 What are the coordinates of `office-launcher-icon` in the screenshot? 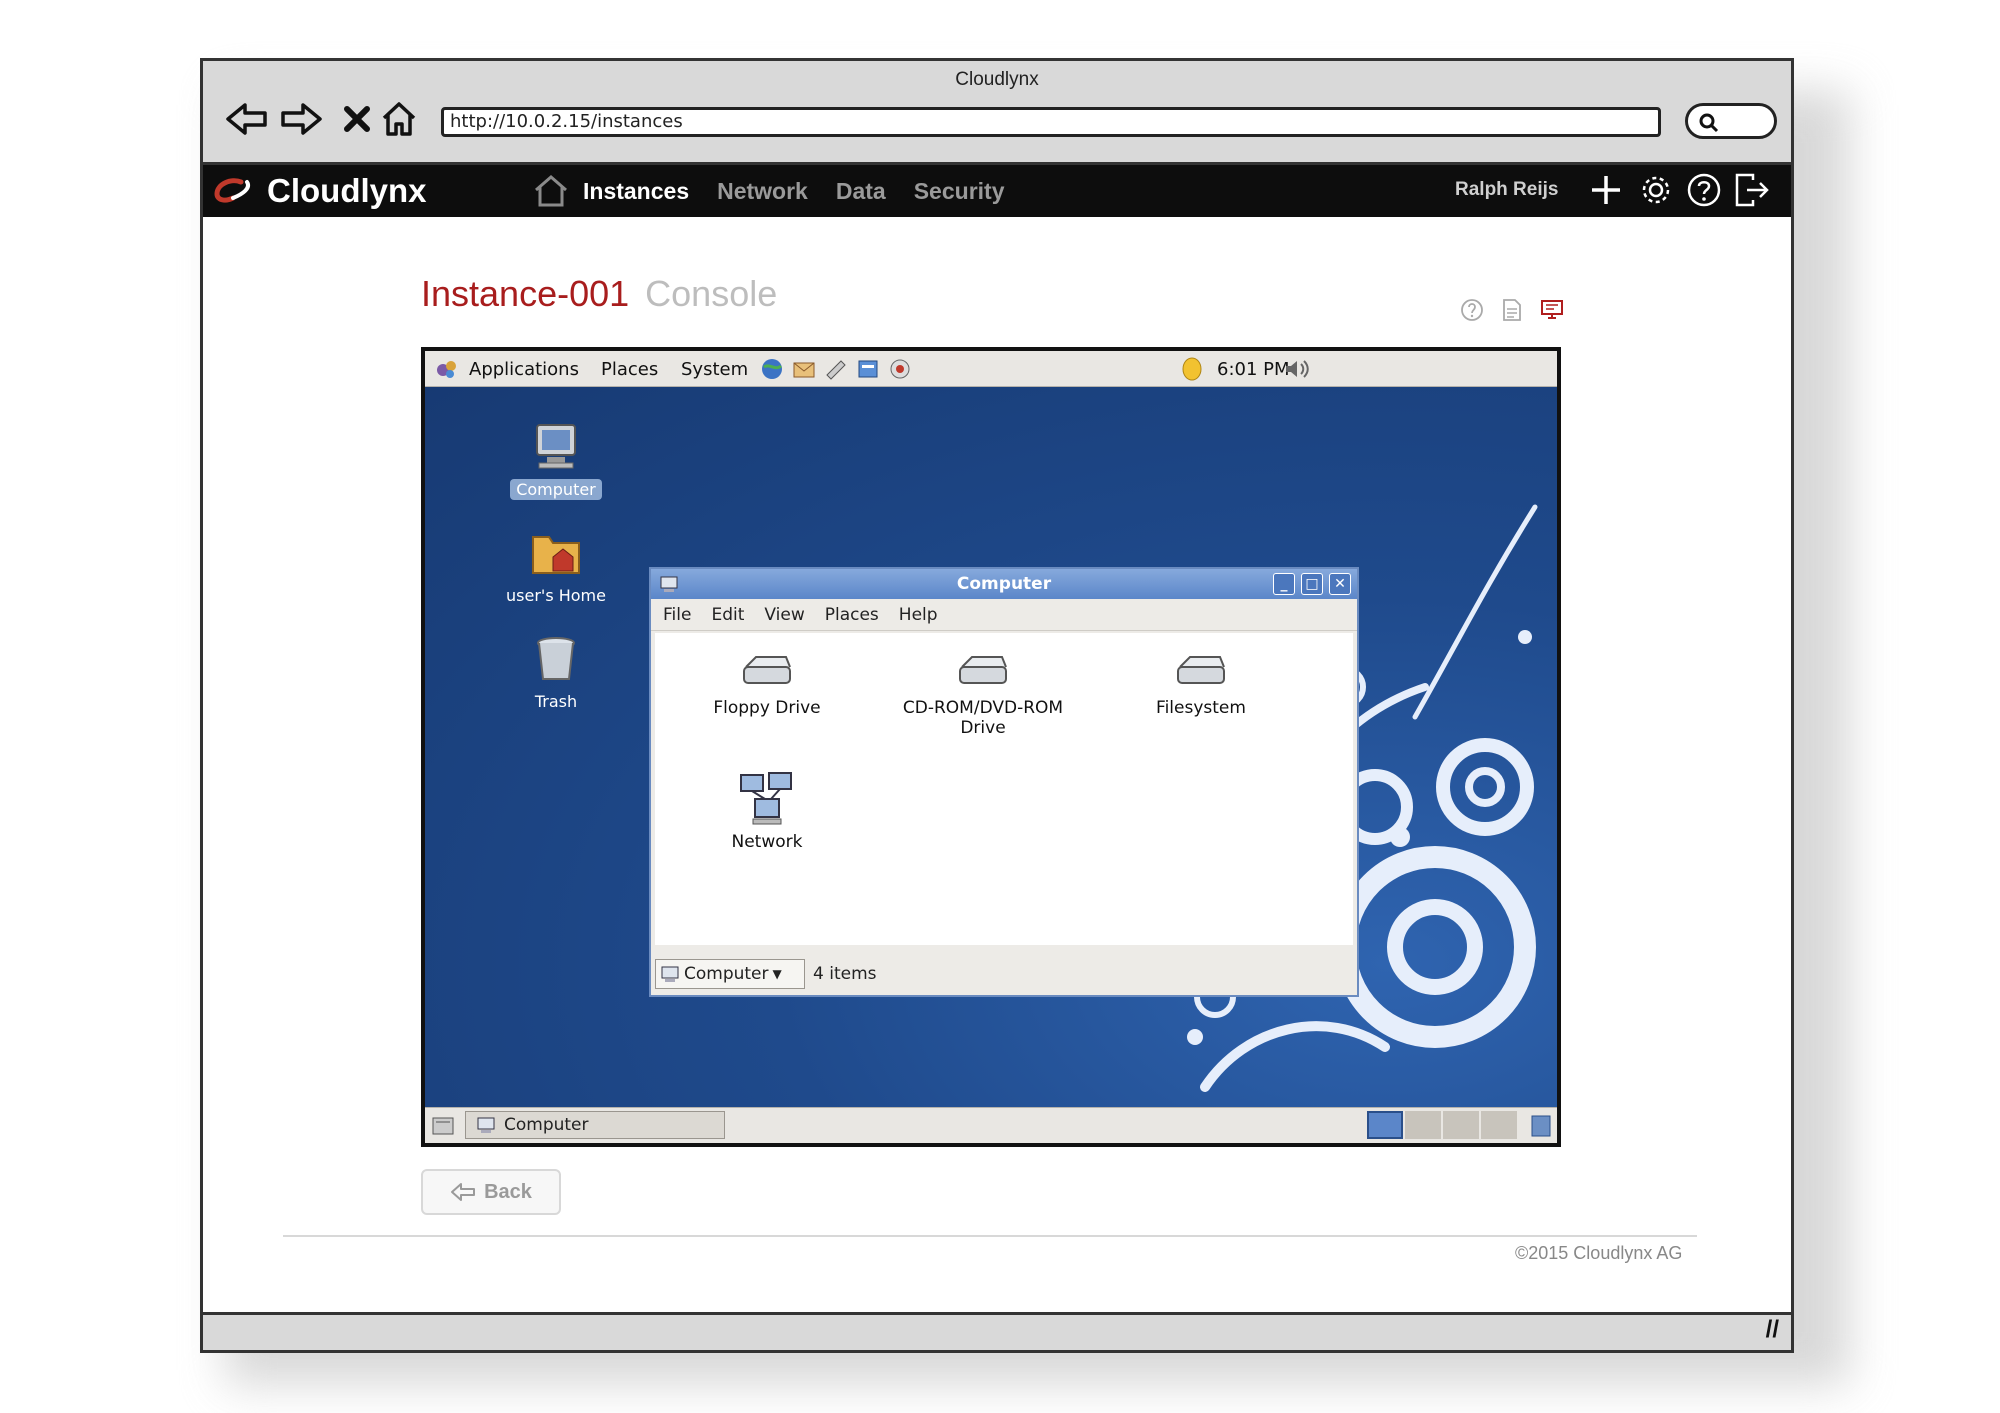 It's located at (868, 369).